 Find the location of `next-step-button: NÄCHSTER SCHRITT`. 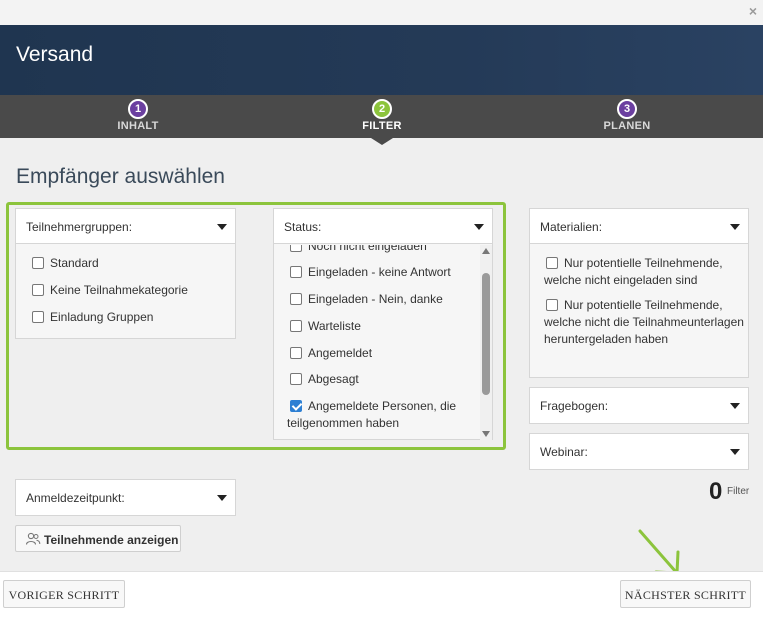

next-step-button: NÄCHSTER SCHRITT is located at coordinates (685, 594).